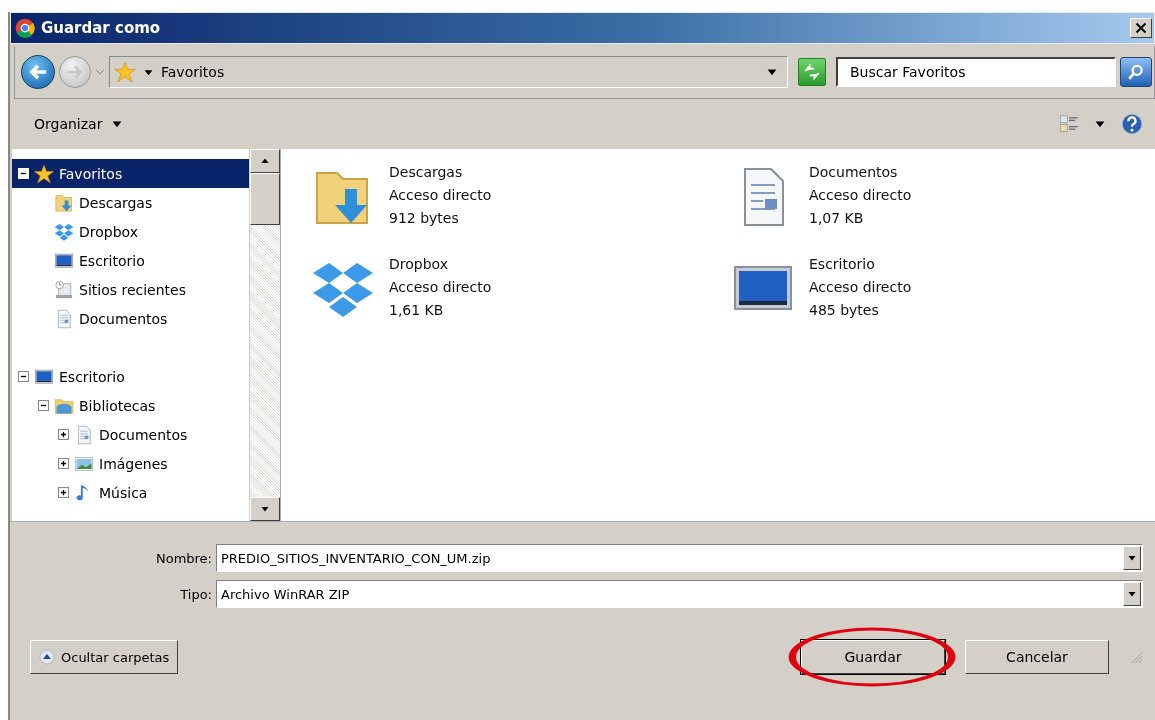 This screenshot has height=720, width=1155. I want to click on breadcrumb-item: Favoritos, so click(193, 72).